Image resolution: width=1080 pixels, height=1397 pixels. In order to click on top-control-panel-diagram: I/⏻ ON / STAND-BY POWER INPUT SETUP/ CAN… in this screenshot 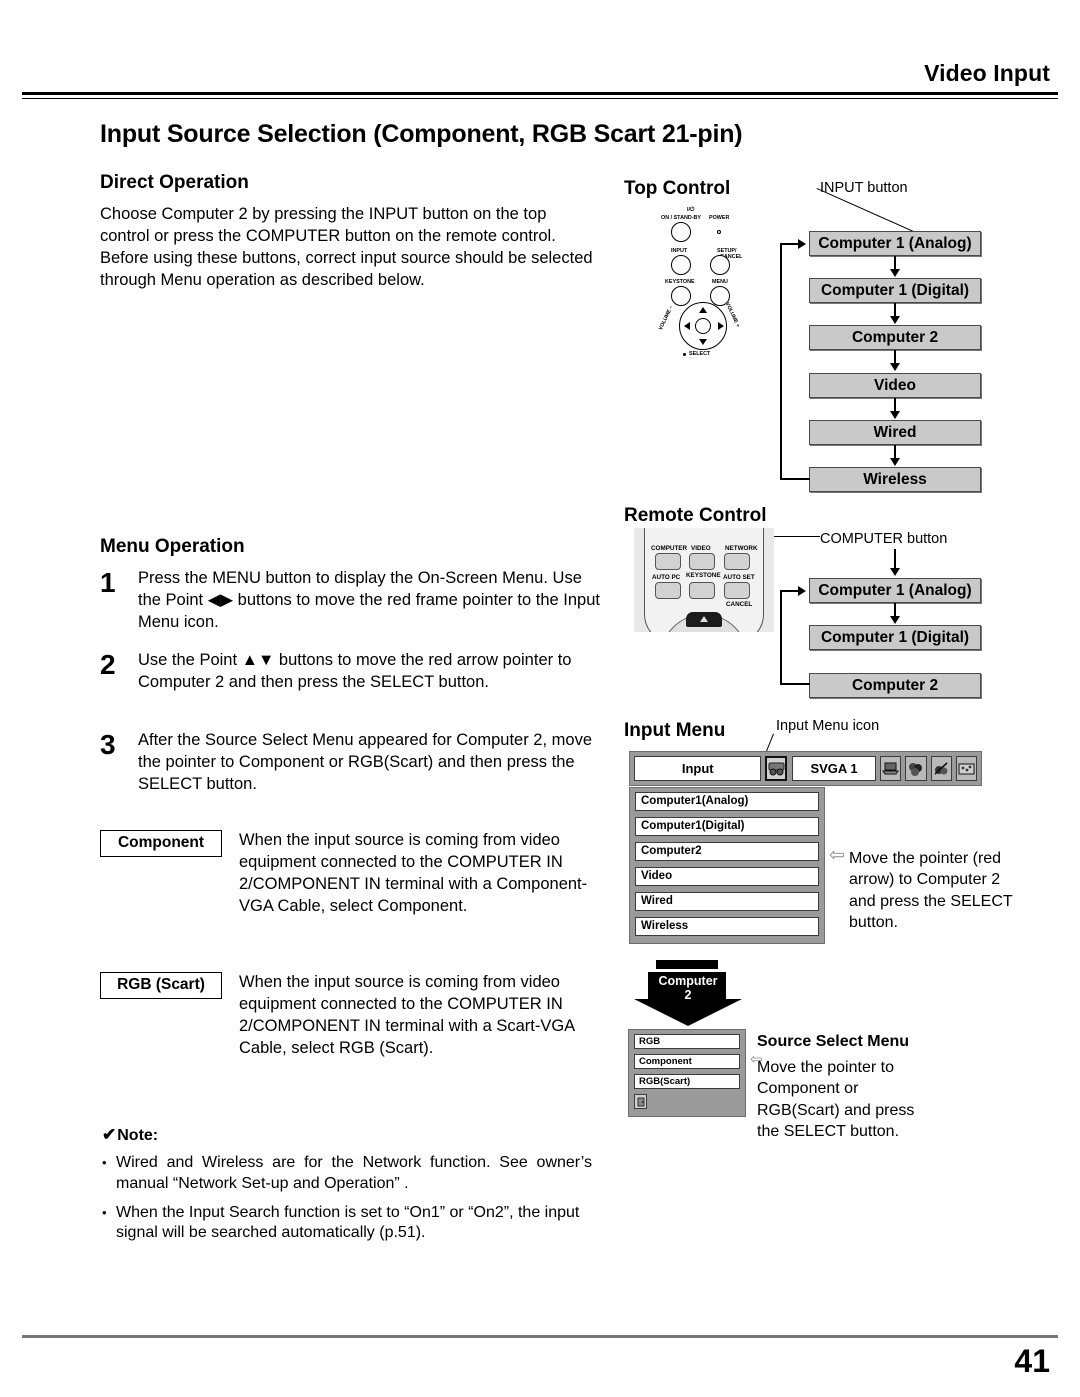, I will do `click(716, 282)`.